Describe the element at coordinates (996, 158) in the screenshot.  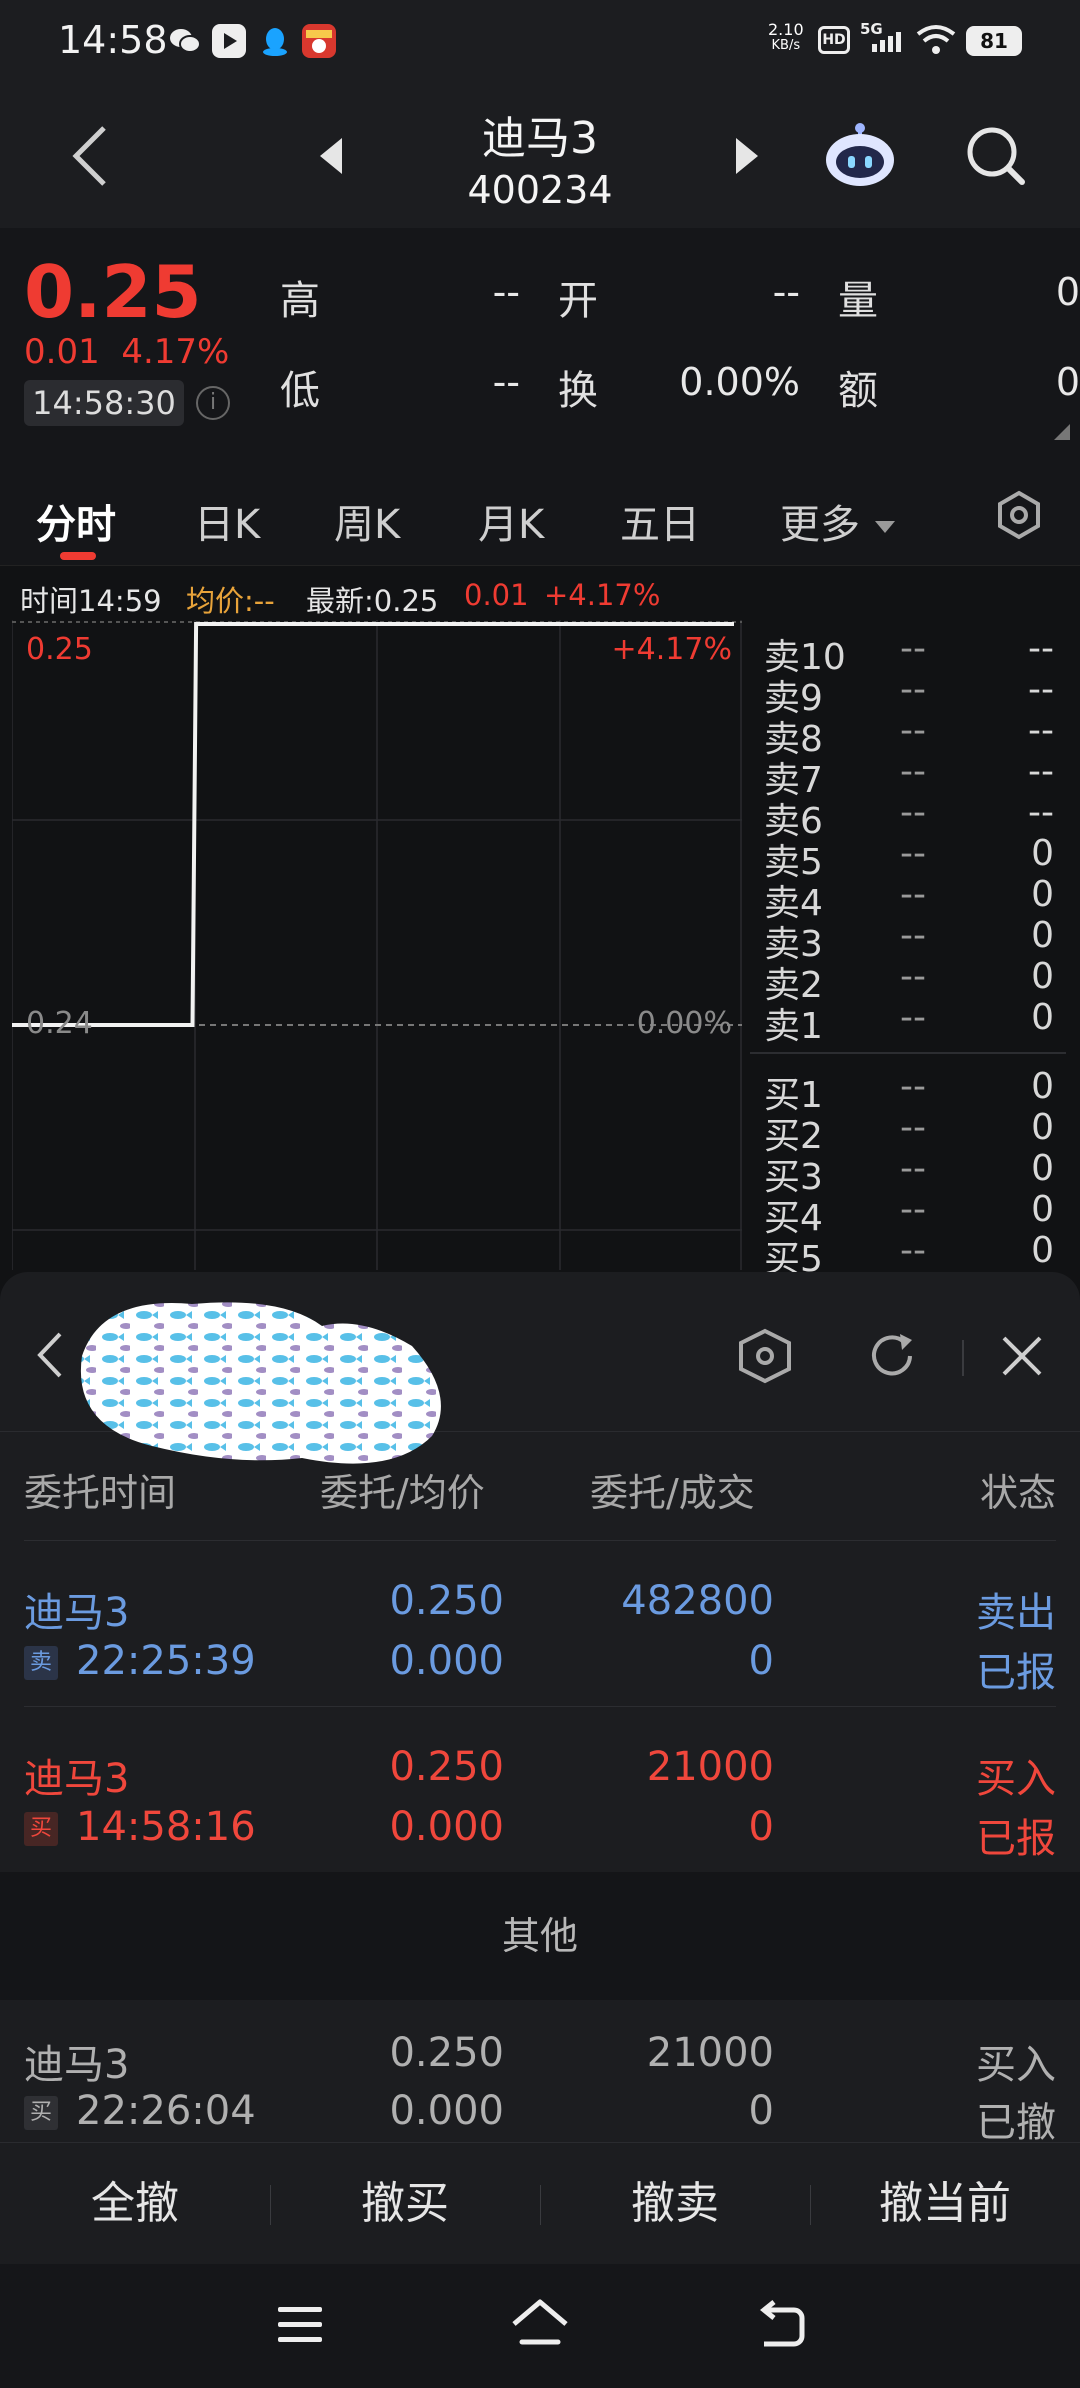
I see `search-icon` at that location.